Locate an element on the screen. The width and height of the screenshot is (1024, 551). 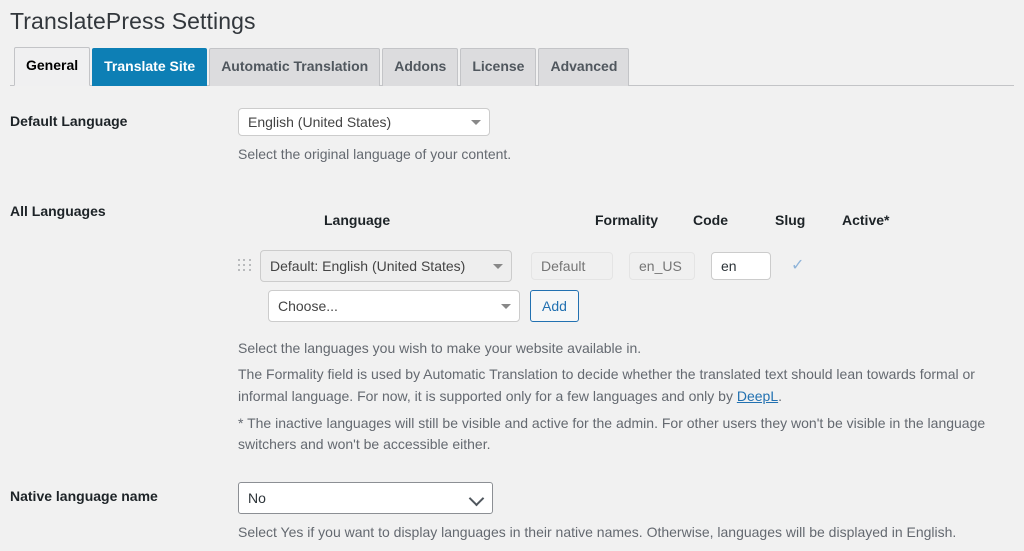
row-code-input is located at coordinates (662, 265).